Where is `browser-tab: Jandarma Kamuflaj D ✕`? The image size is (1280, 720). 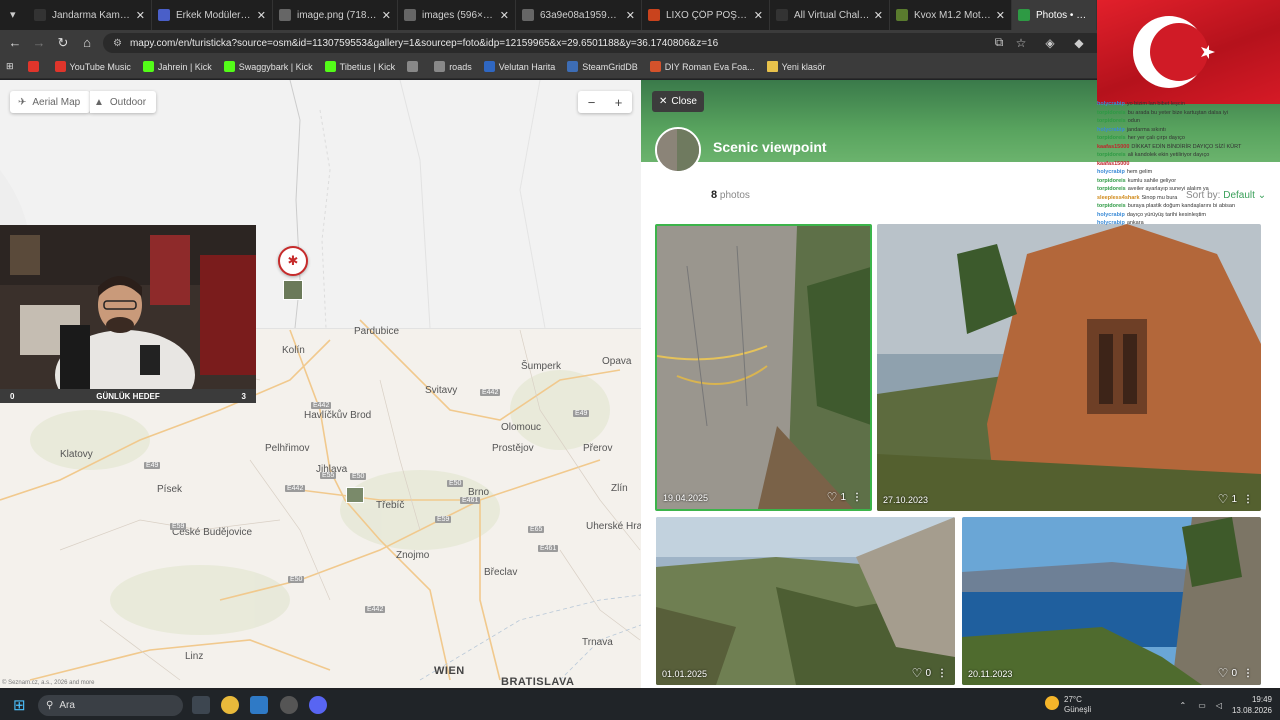 browser-tab: Jandarma Kamuflaj D ✕ is located at coordinates (90, 15).